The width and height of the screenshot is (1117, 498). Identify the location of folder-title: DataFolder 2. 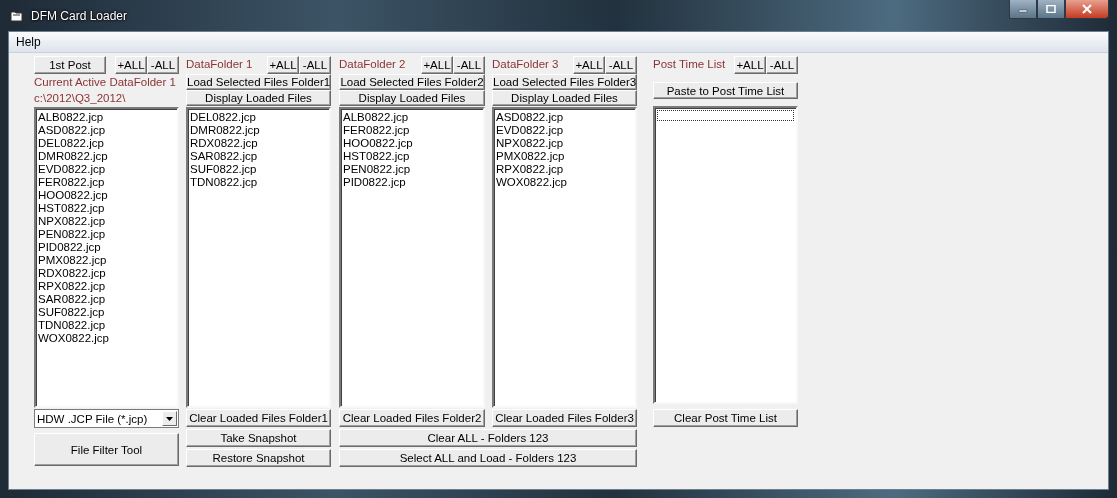
(372, 64).